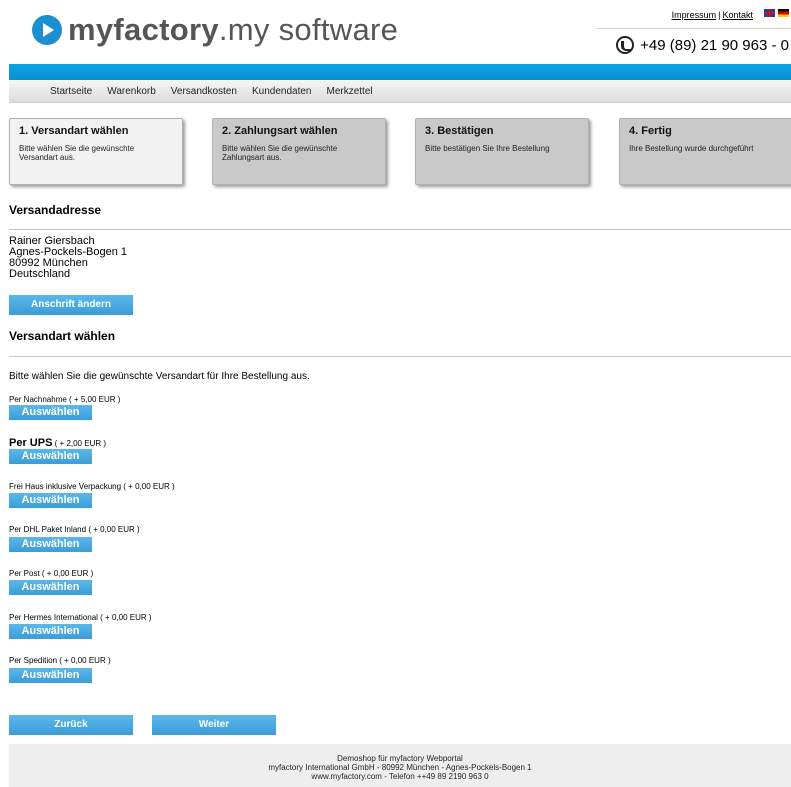 This screenshot has width=791, height=787. Describe the element at coordinates (400, 72) in the screenshot. I see `header-bar` at that location.